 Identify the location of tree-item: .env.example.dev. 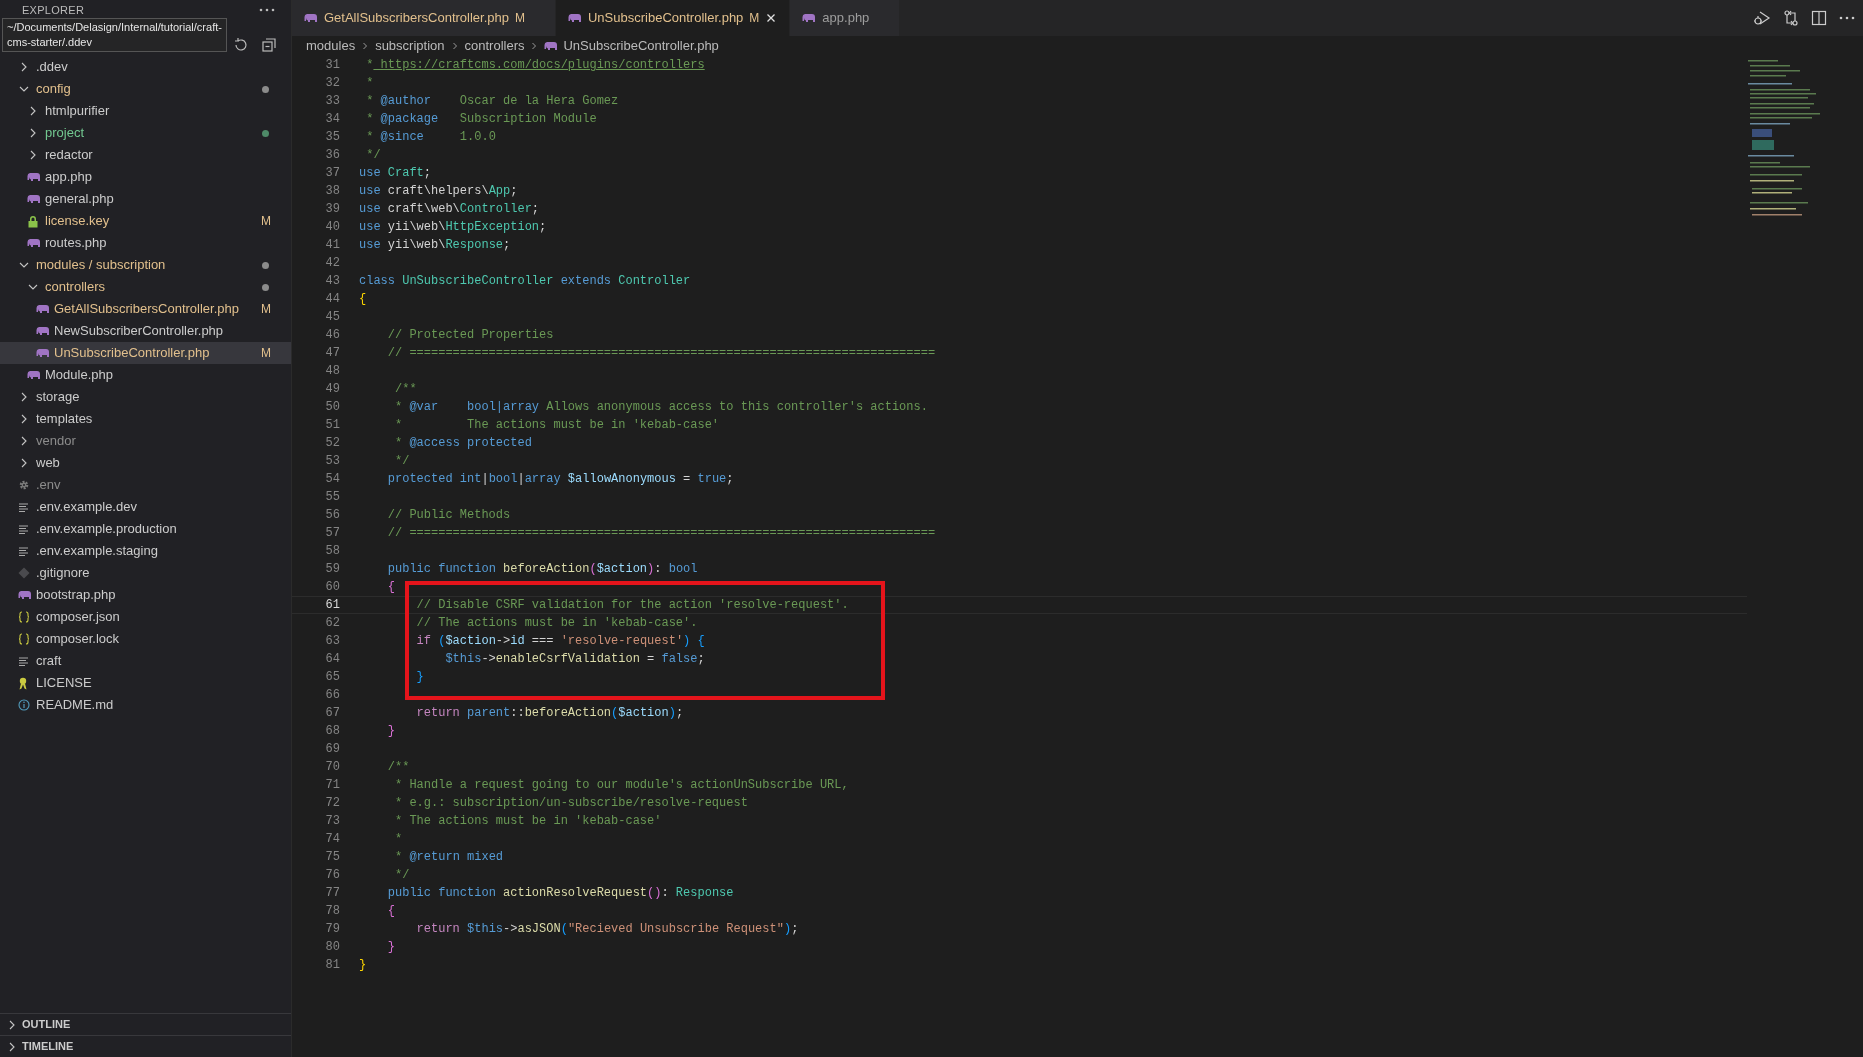
(145, 507).